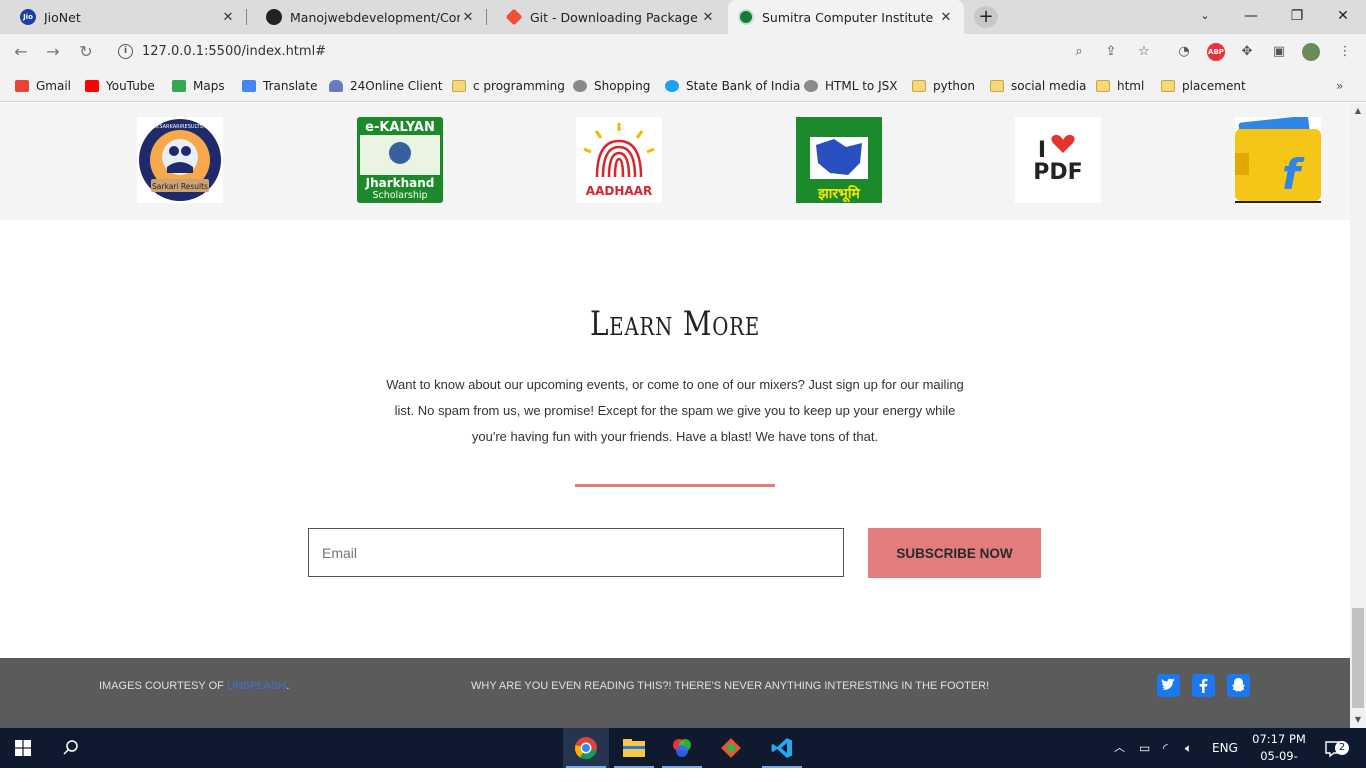 This screenshot has width=1366, height=782. What do you see at coordinates (846, 17) in the screenshot?
I see `tab-sumitra: Sumitra Computer Institute ✕` at bounding box center [846, 17].